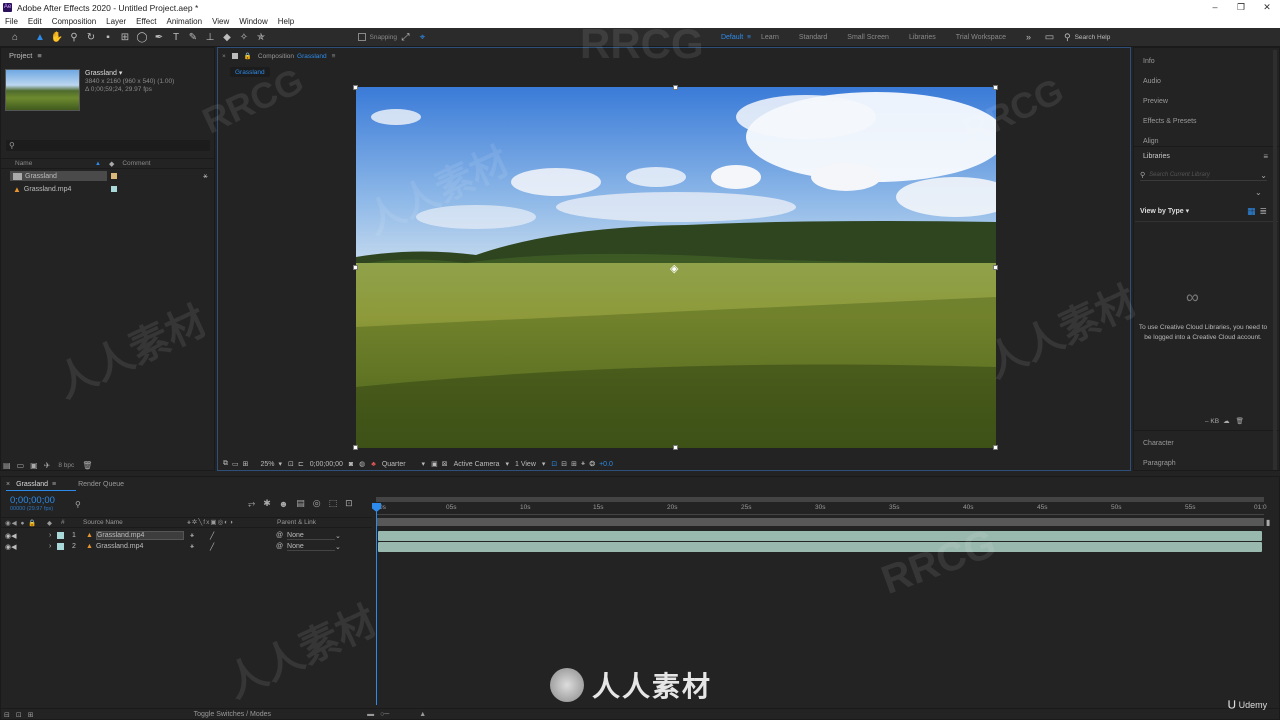 This screenshot has width=1280, height=720. What do you see at coordinates (300, 503) in the screenshot?
I see `frame-blending-icon: ▤` at bounding box center [300, 503].